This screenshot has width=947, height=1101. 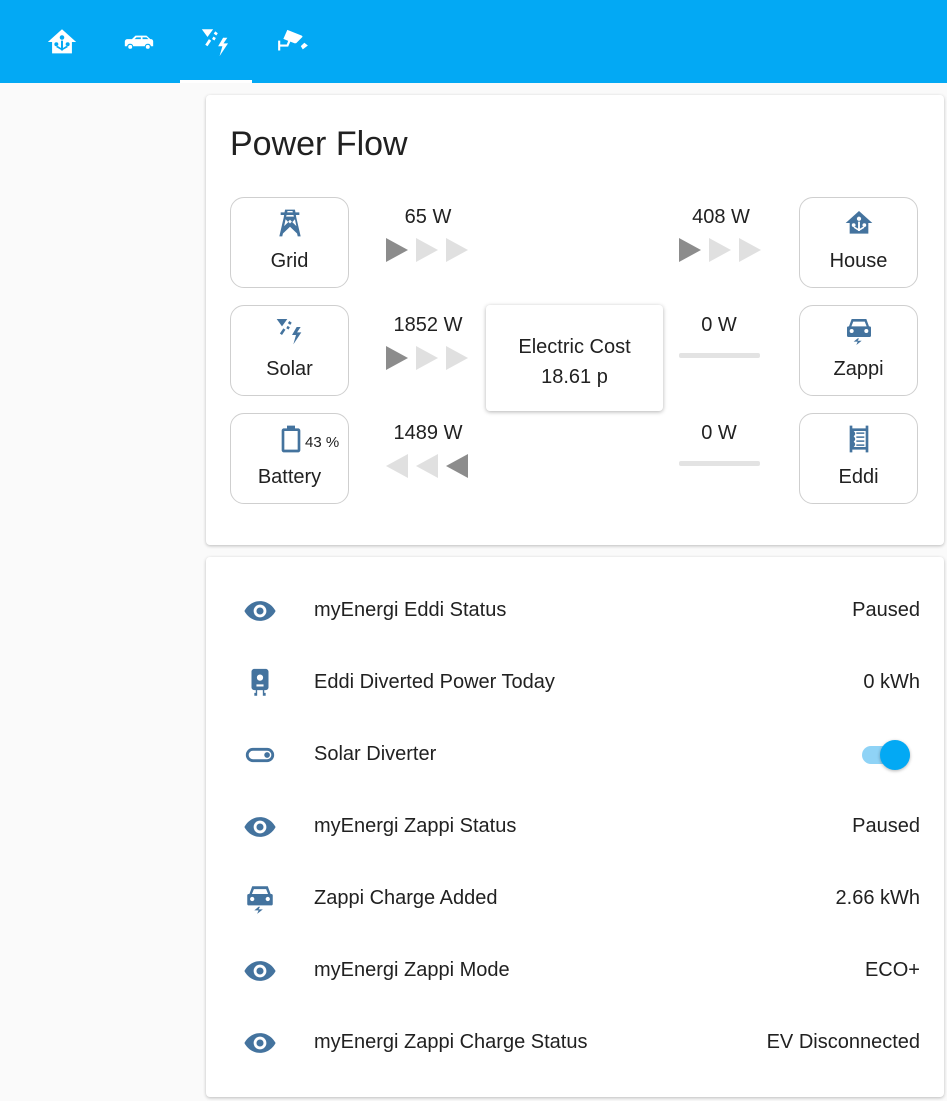 I want to click on entity-state: ECO+, so click(x=892, y=970).